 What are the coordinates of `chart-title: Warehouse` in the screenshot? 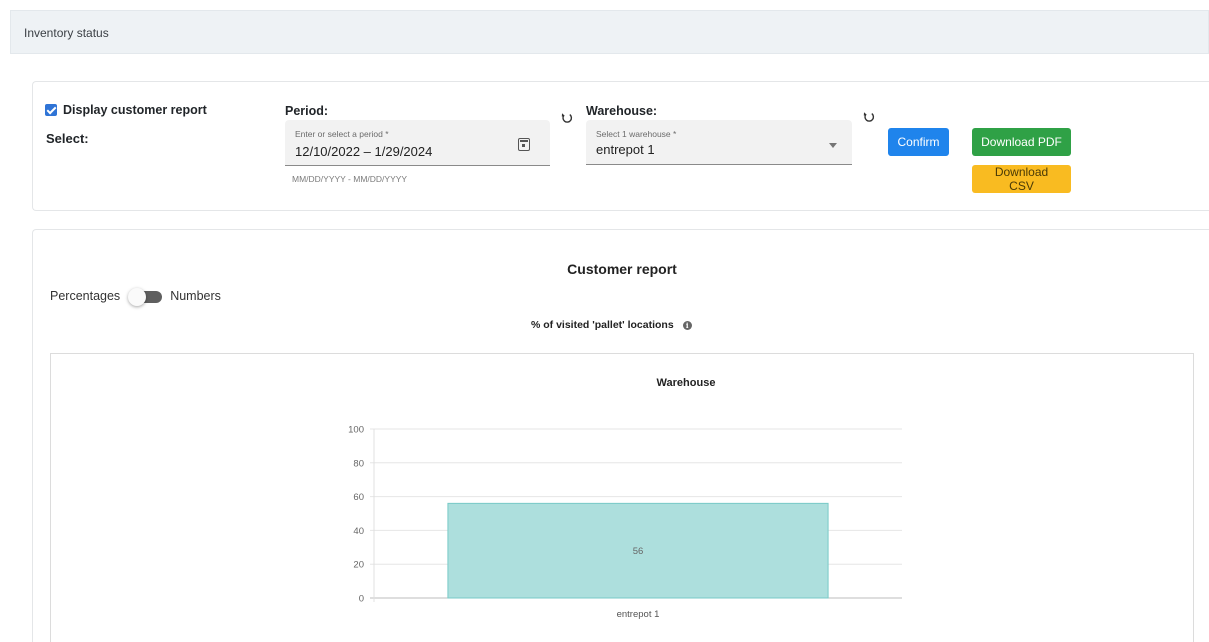 It's located at (686, 383).